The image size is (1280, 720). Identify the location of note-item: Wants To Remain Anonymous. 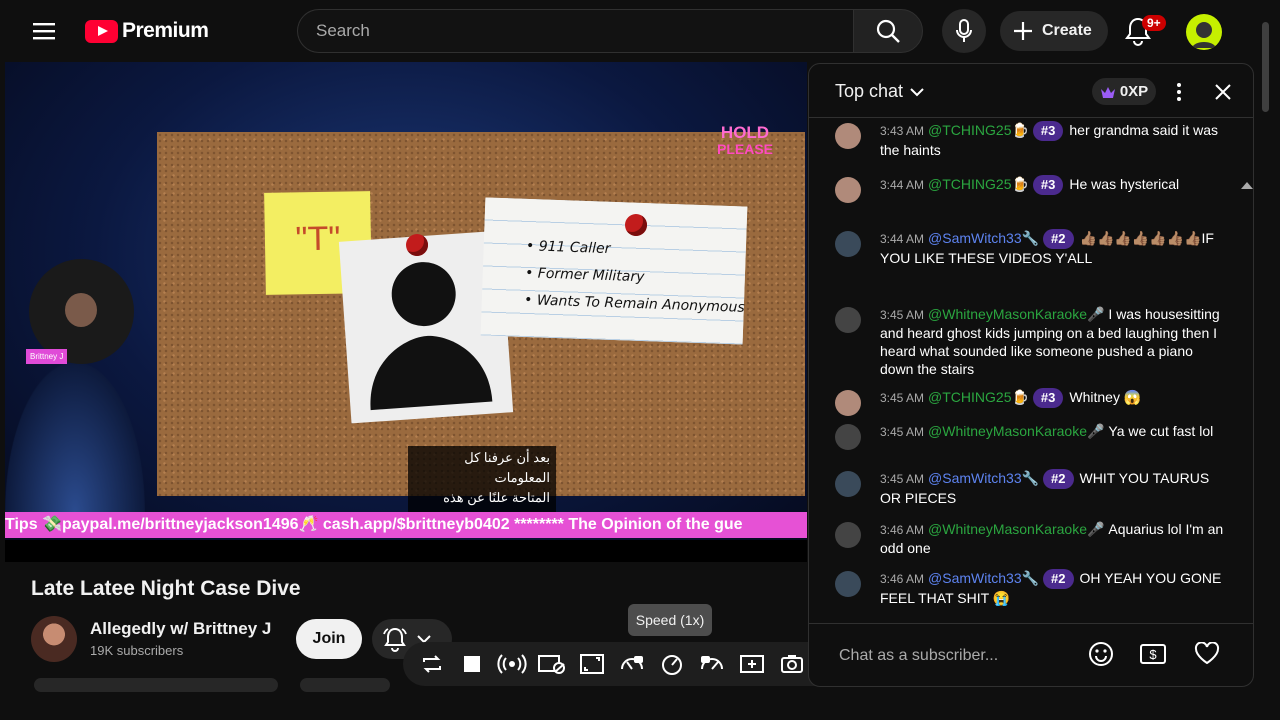
(640, 304).